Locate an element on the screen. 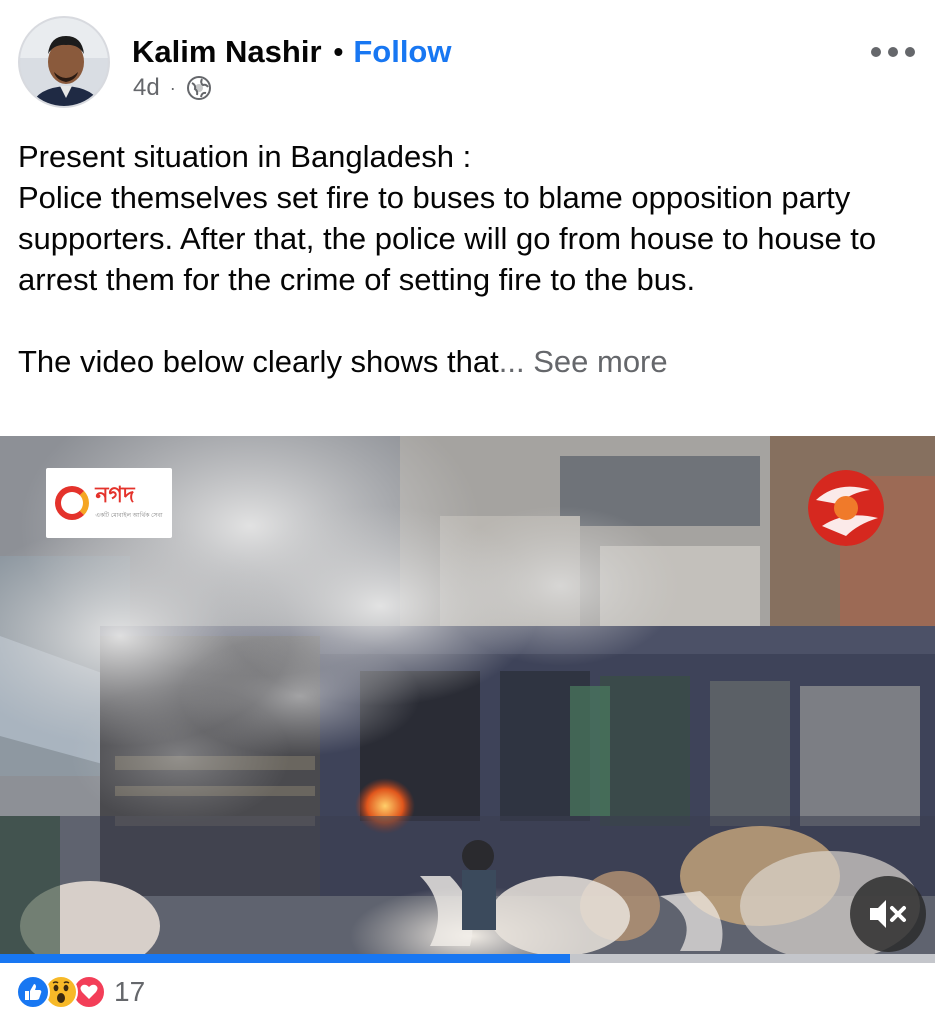 Image resolution: width=935 pixels, height=1024 pixels. reaction-count: 17 is located at coordinates (130, 991).